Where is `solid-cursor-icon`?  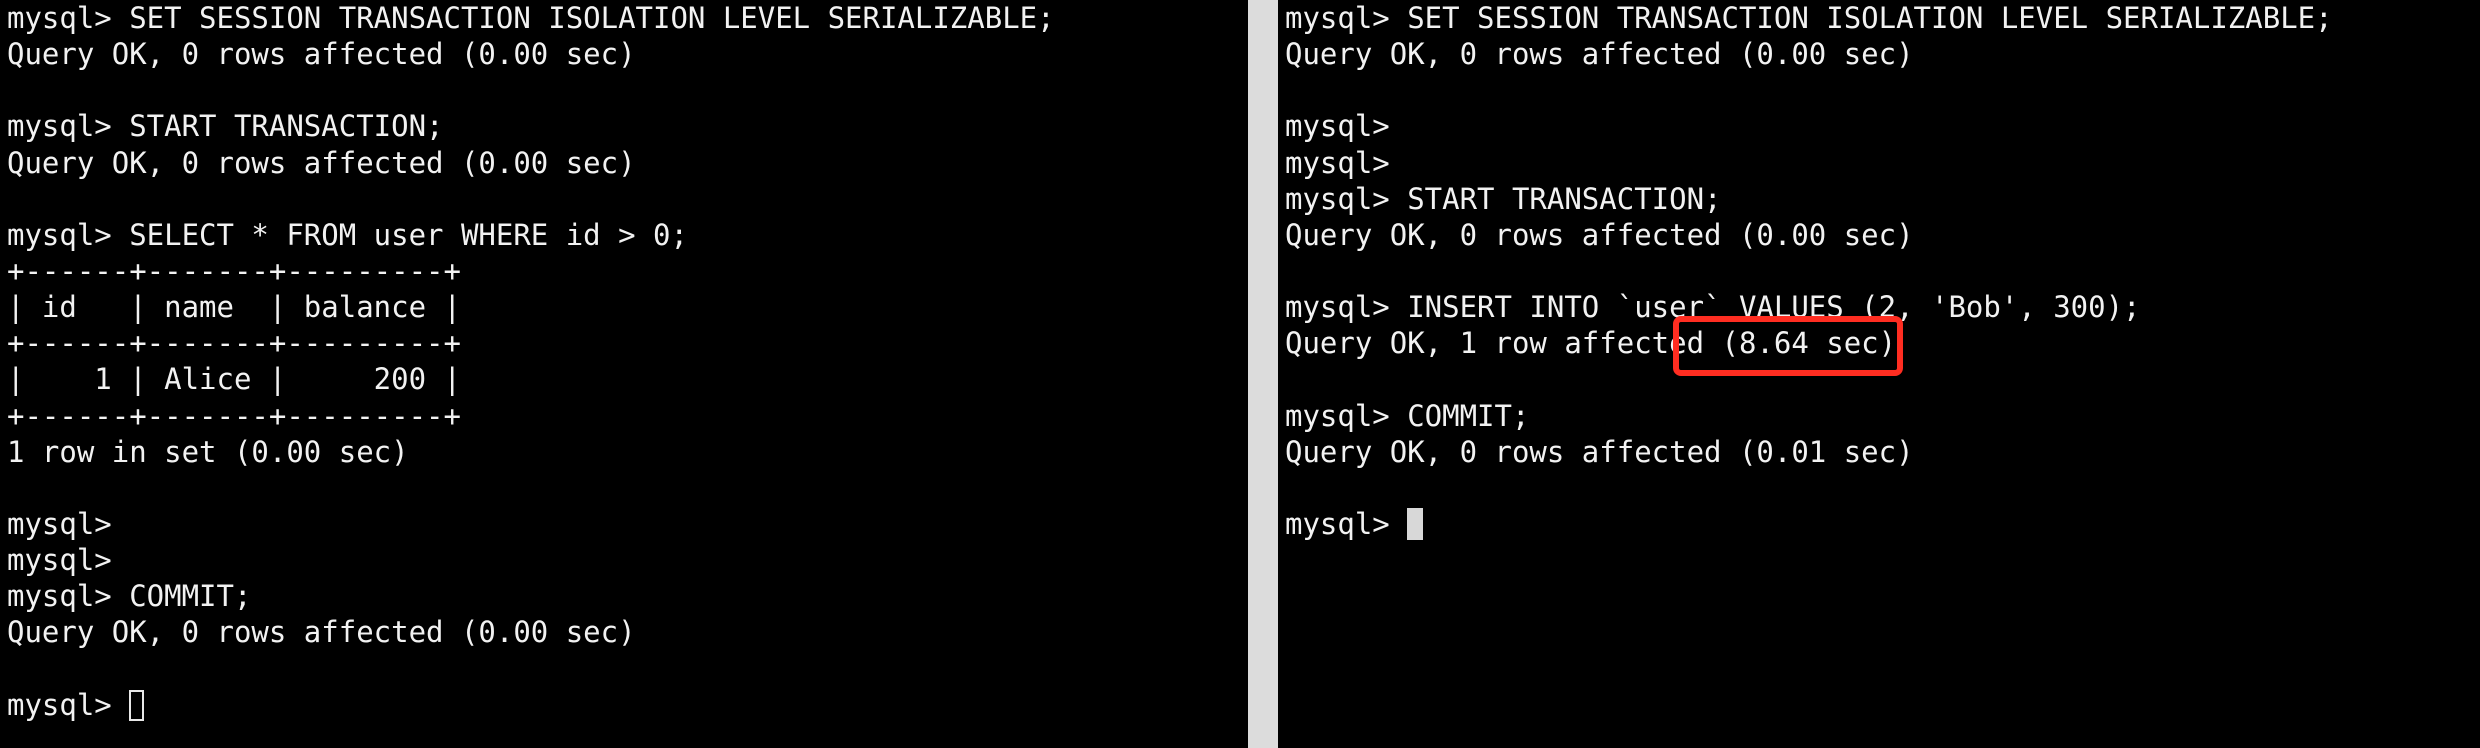 solid-cursor-icon is located at coordinates (1415, 523).